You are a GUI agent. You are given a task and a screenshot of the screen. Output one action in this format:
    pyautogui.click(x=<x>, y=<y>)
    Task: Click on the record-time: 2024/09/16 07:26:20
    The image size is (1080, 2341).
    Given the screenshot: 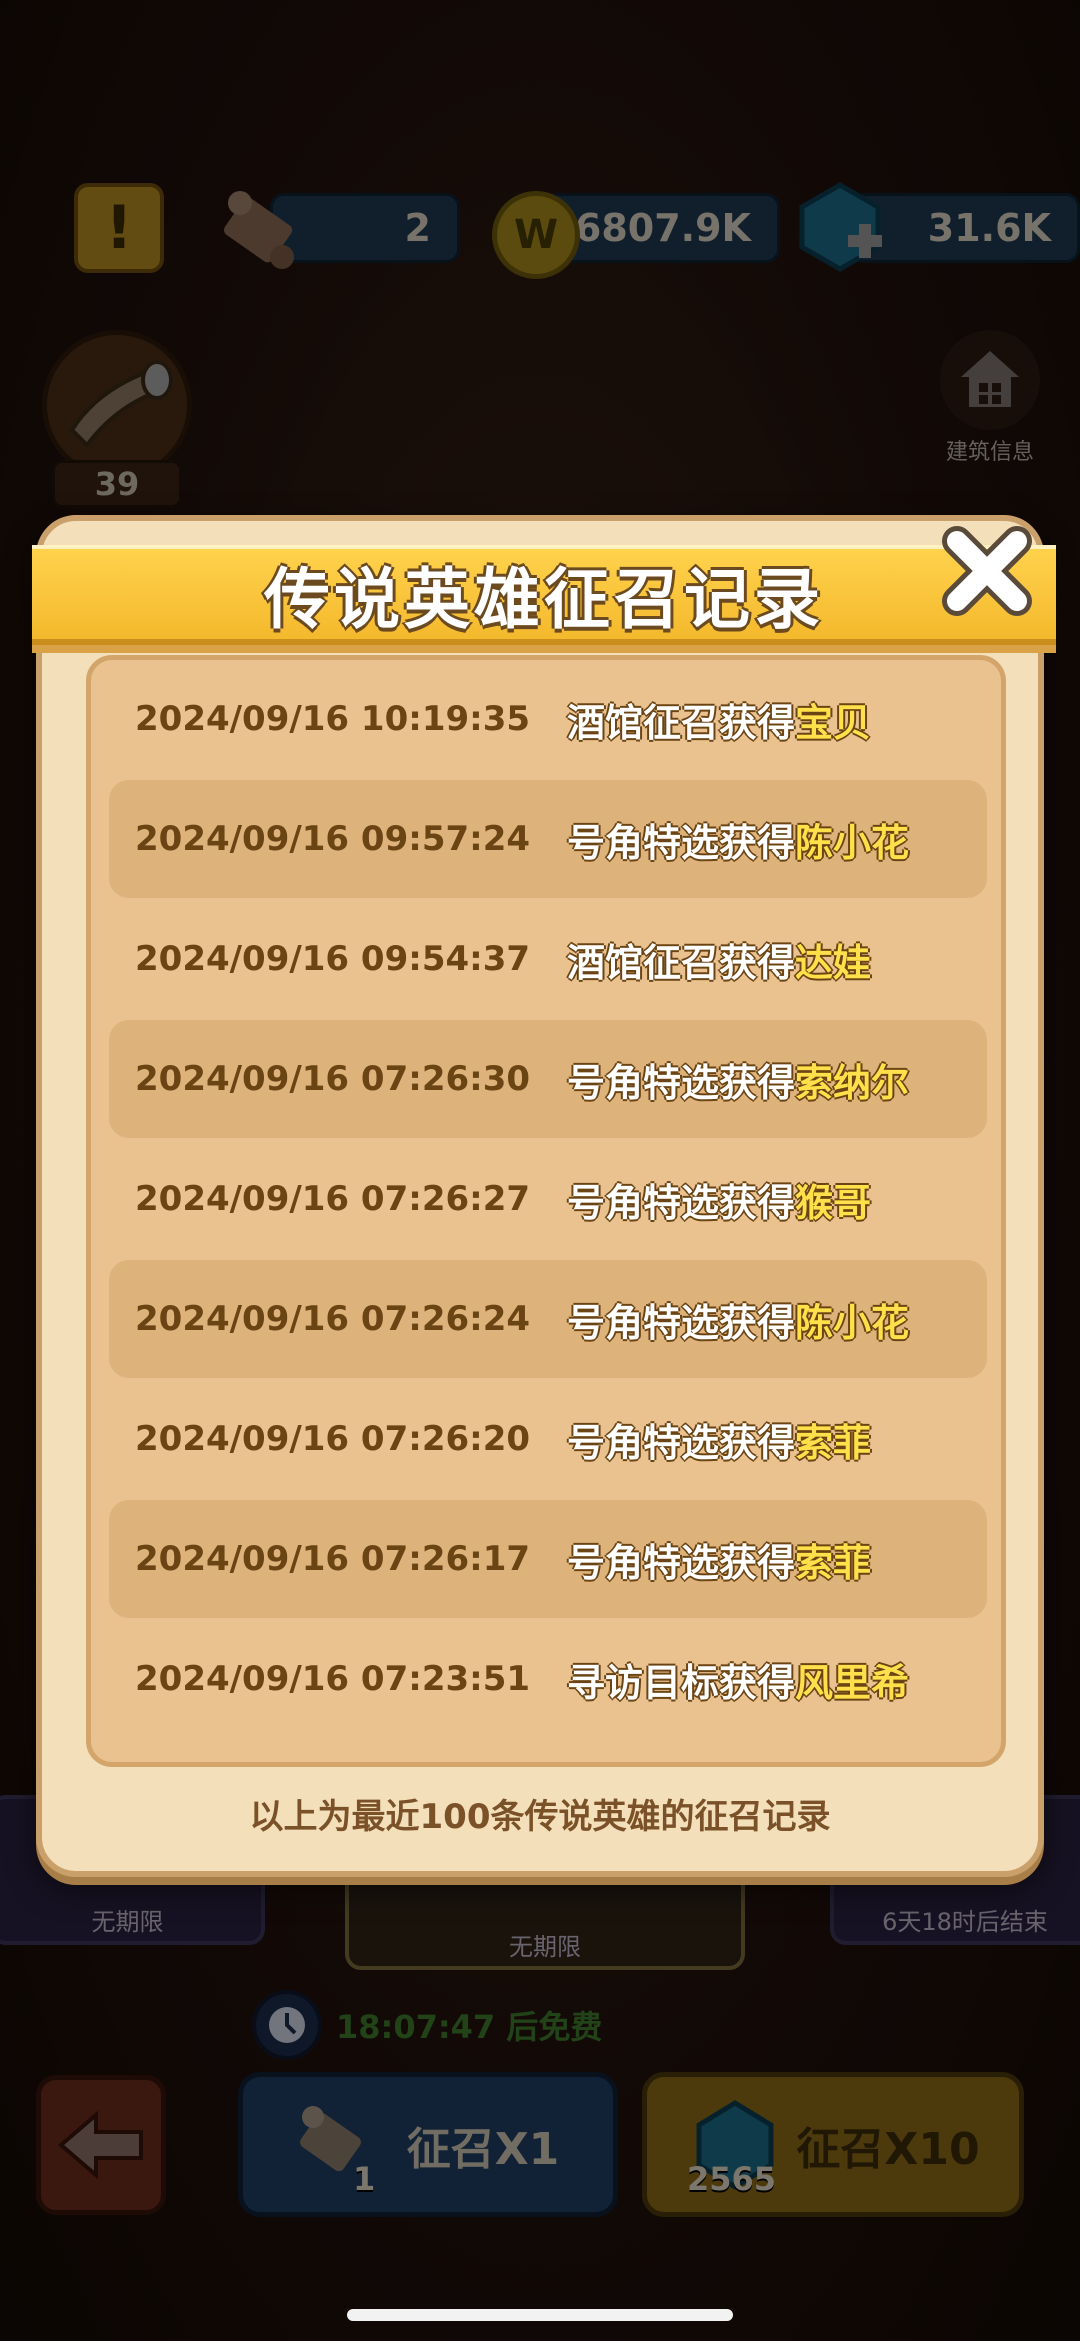 What is the action you would take?
    pyautogui.click(x=333, y=1439)
    